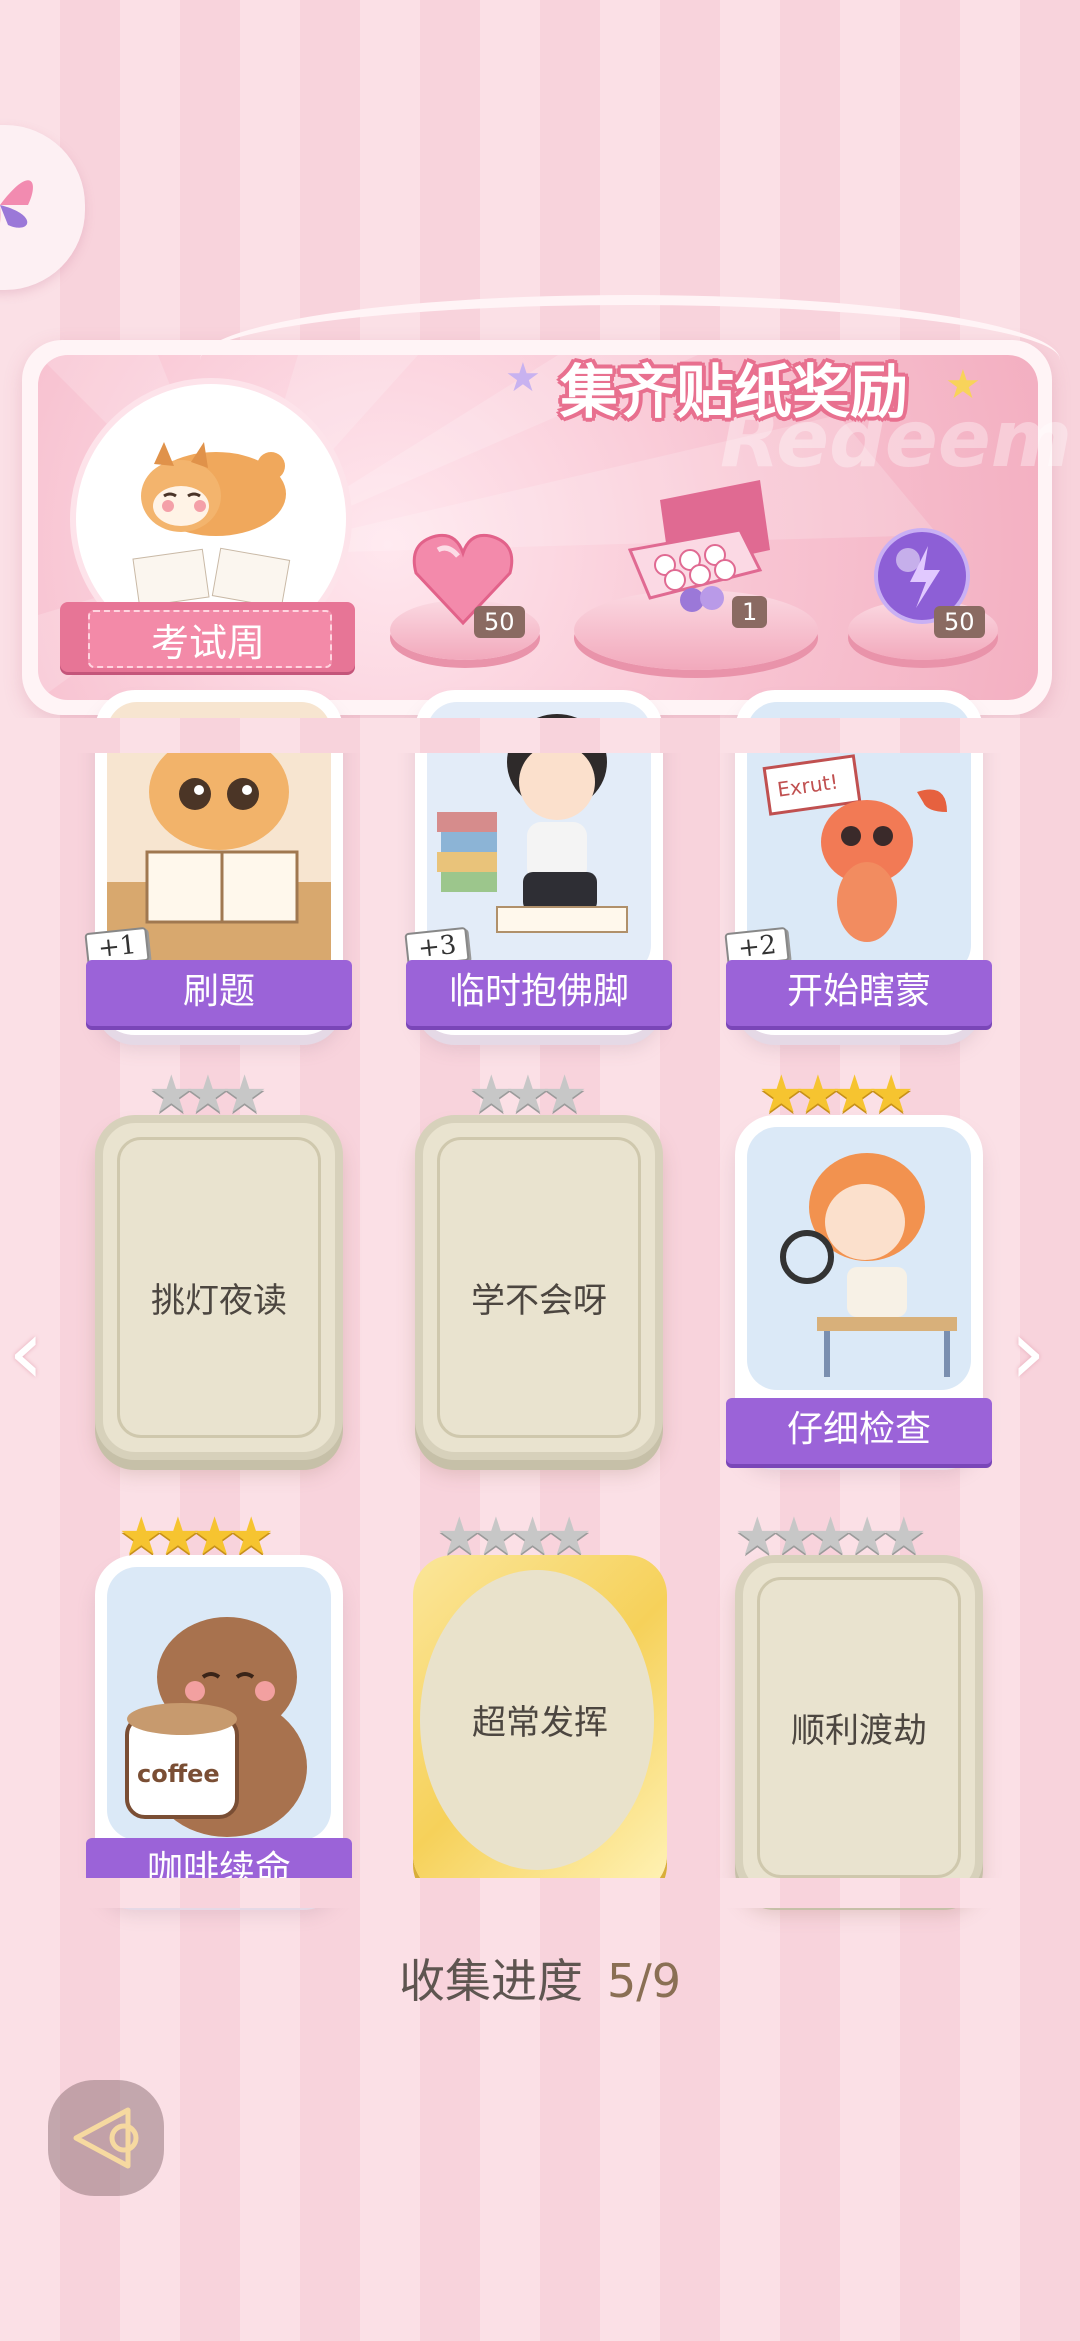 The width and height of the screenshot is (1080, 2341). Describe the element at coordinates (540, 1893) in the screenshot. I see `scroll-clip-bottom` at that location.